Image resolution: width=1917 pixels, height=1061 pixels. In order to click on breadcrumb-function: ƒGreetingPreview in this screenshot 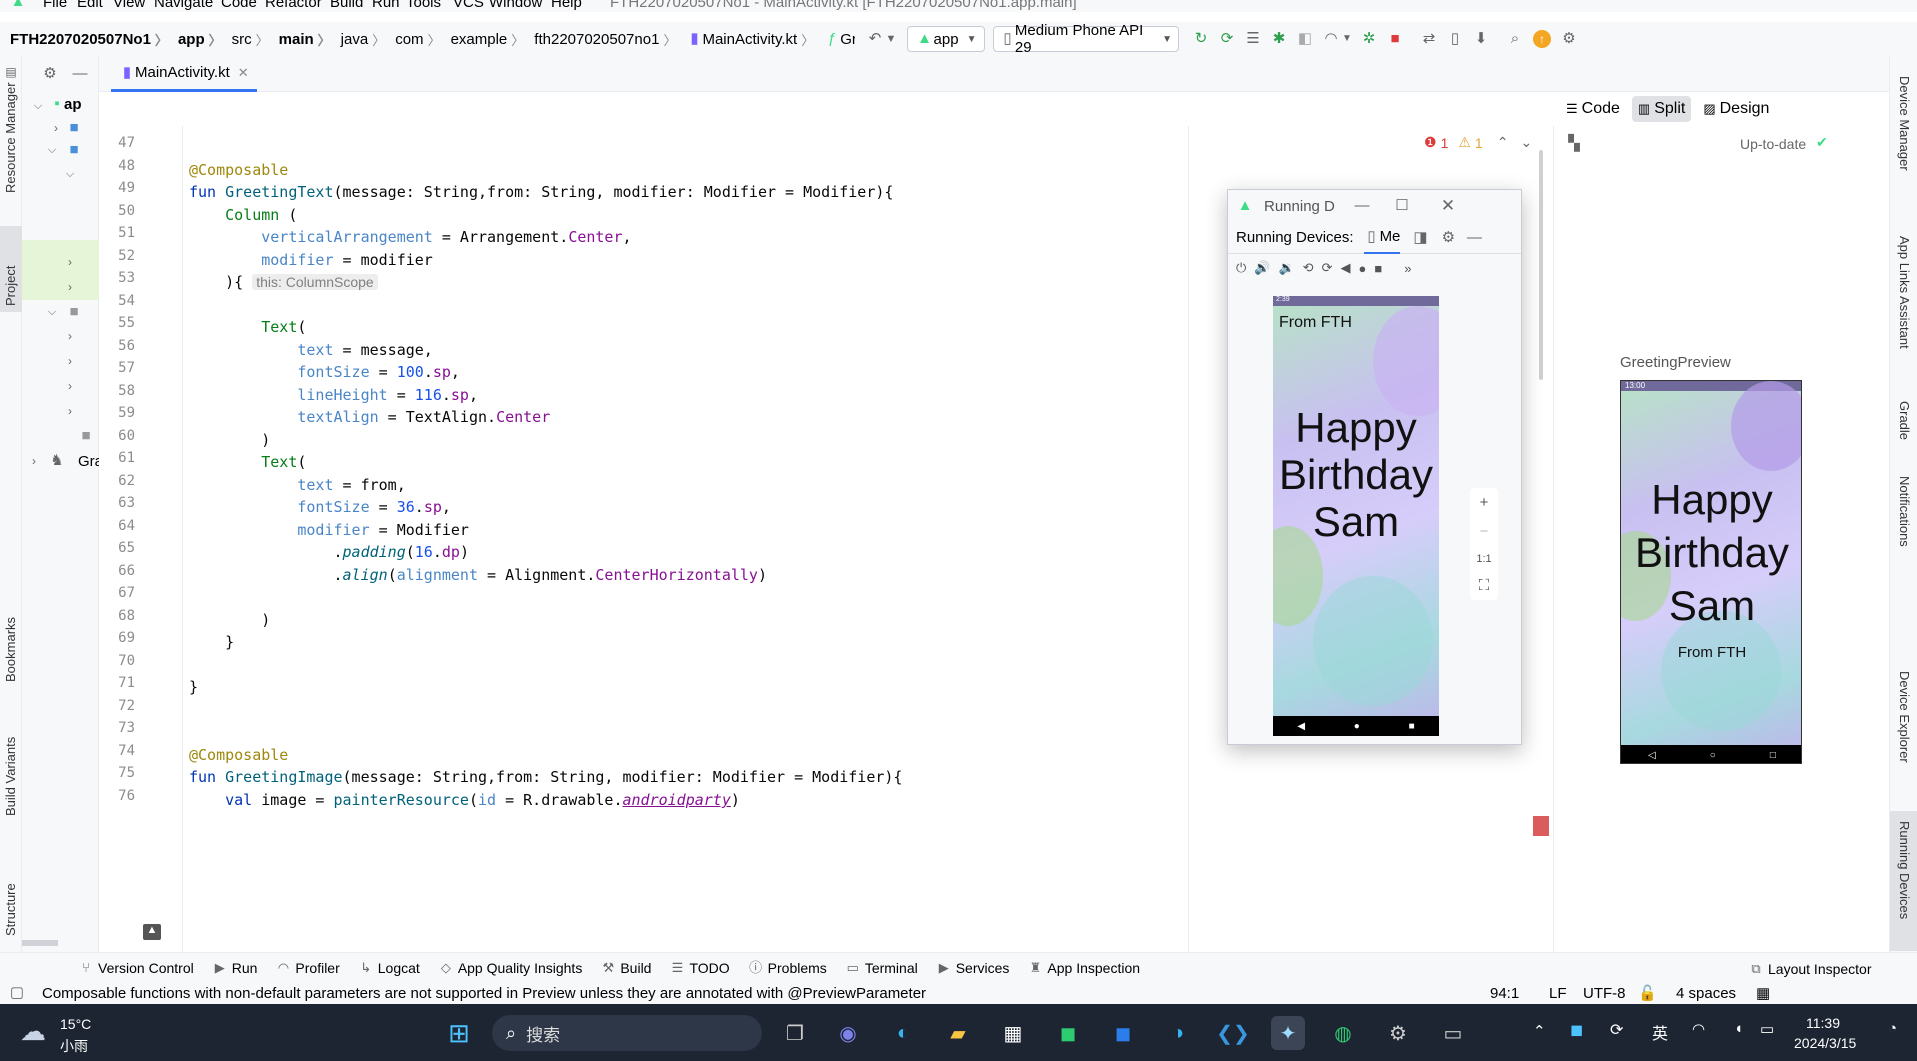, I will do `click(839, 39)`.